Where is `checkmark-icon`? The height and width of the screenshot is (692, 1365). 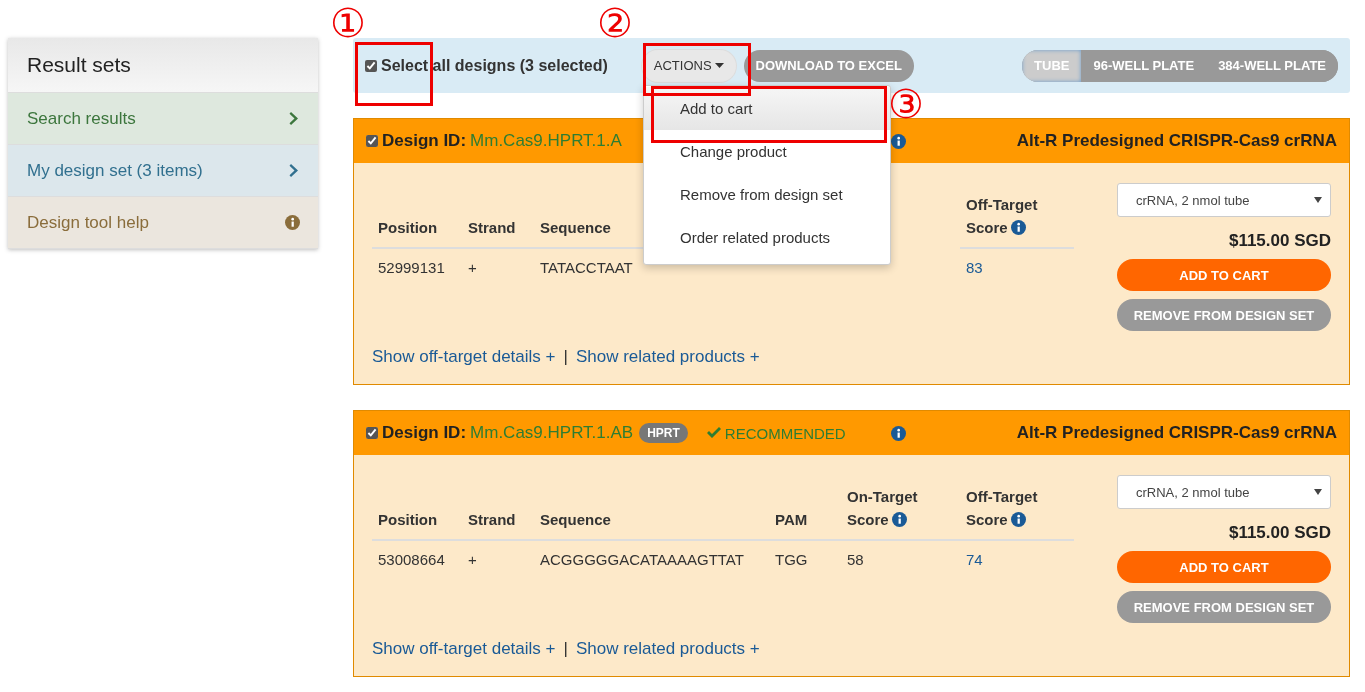
checkmark-icon is located at coordinates (713, 433).